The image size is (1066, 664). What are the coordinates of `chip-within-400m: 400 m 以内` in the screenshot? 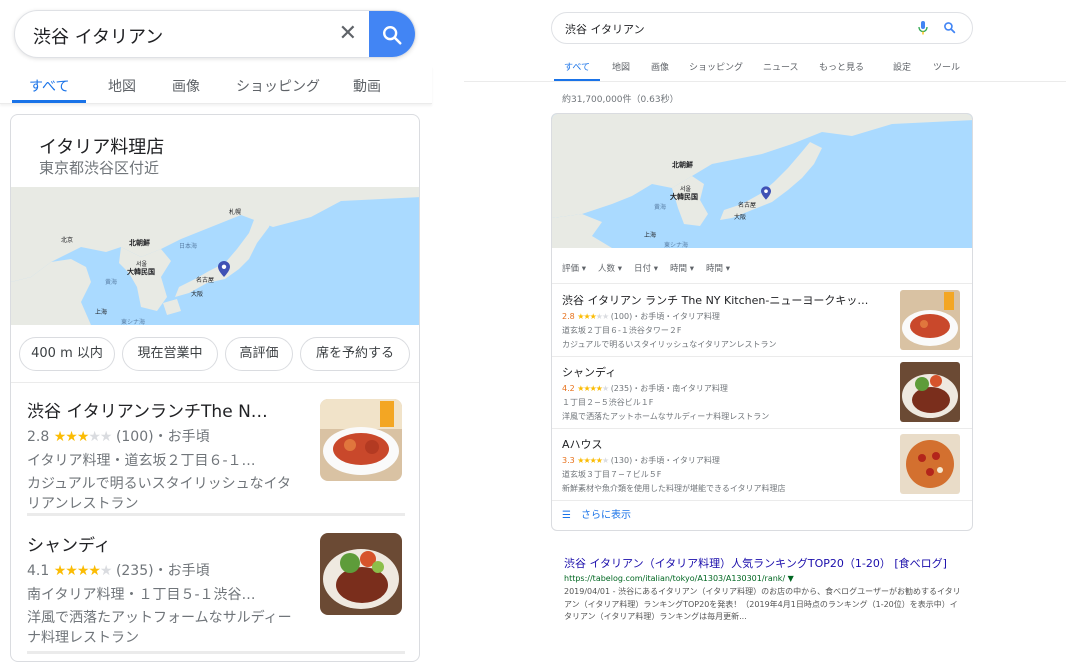 It's located at (67, 354).